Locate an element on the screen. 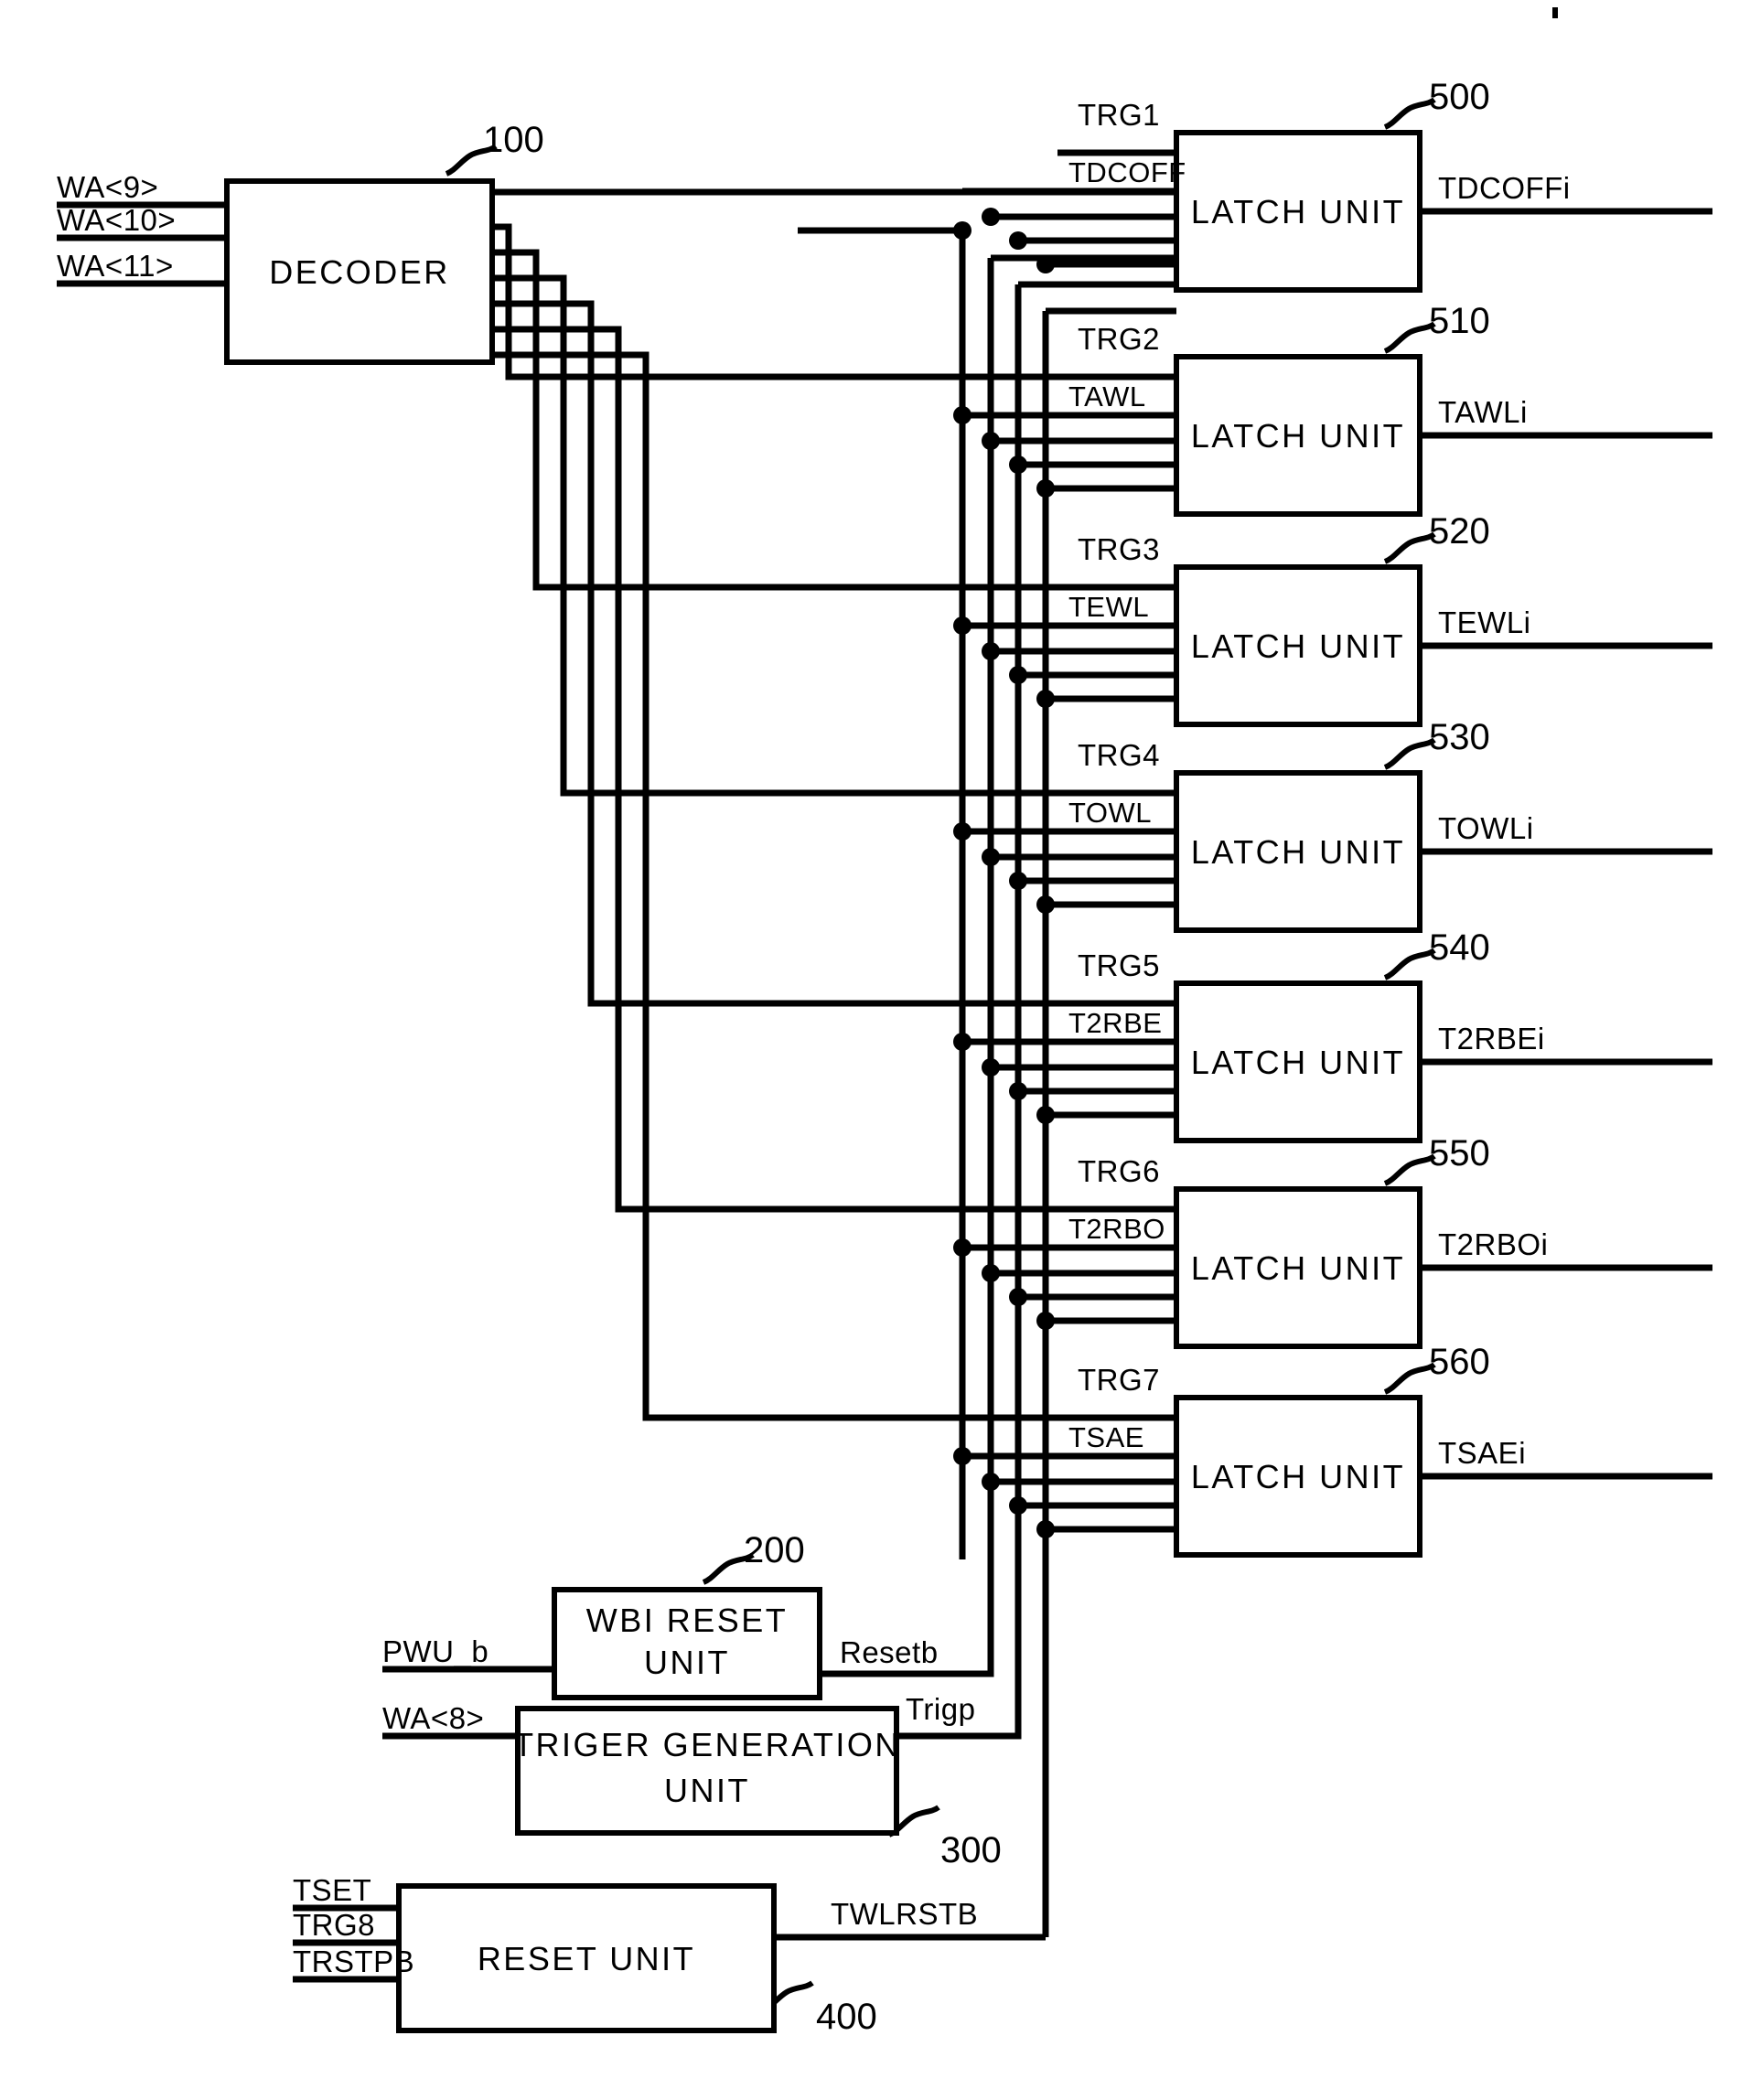 The image size is (1739, 2100). decoder-input-label-0: WA<9> is located at coordinates (108, 187).